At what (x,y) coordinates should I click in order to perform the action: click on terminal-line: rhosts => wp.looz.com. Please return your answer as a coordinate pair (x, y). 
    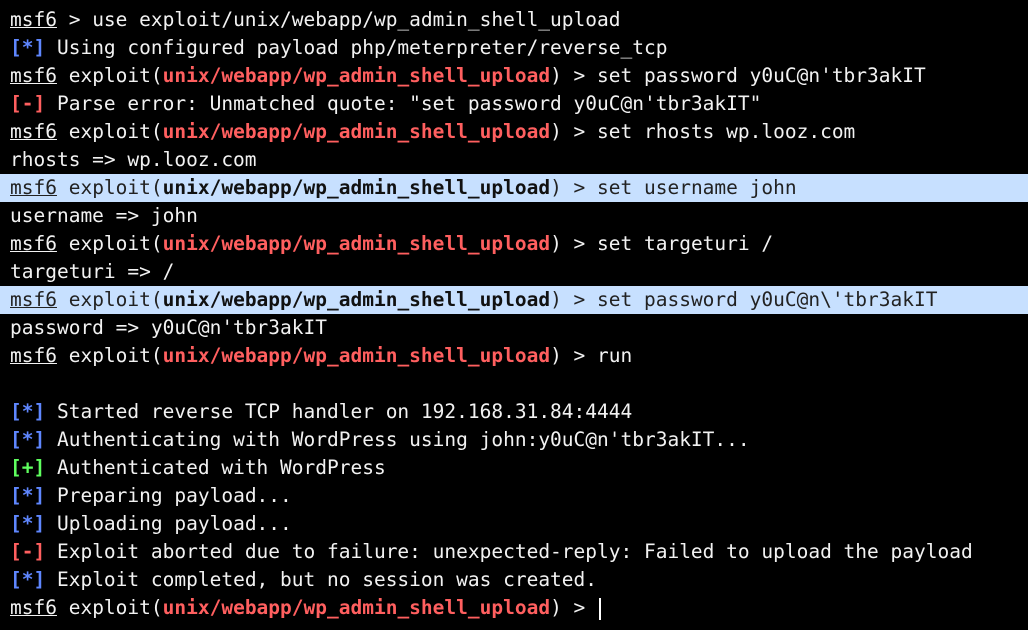
    Looking at the image, I should click on (514, 160).